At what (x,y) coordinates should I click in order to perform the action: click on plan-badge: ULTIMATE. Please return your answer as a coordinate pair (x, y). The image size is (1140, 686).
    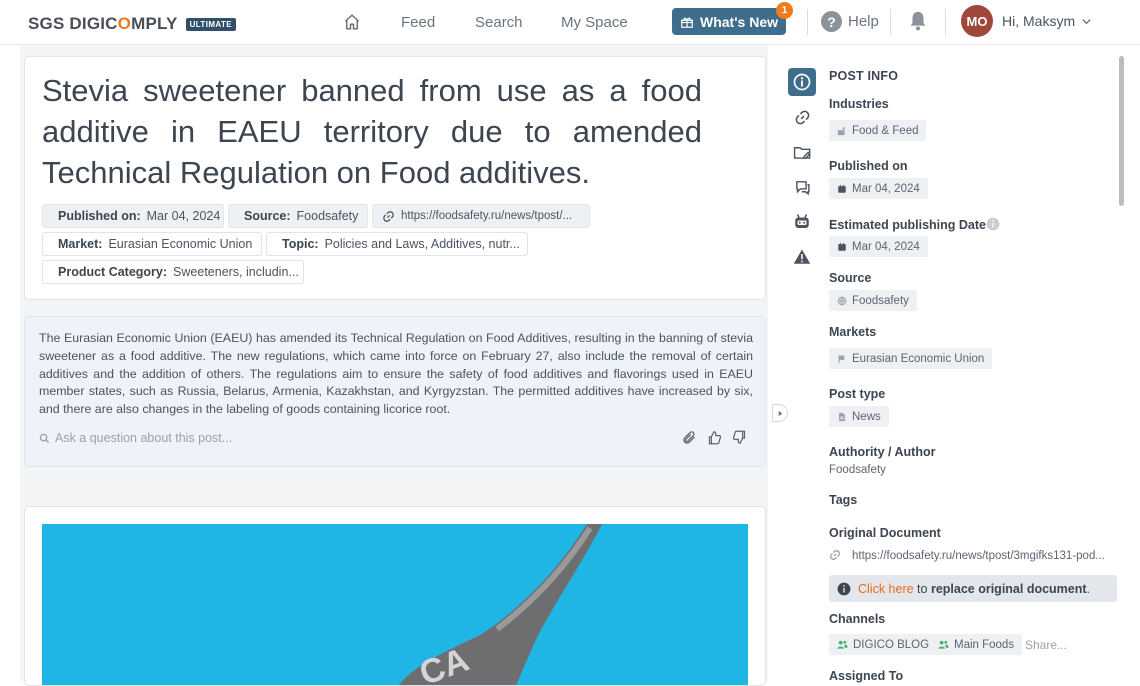
    Looking at the image, I should click on (211, 24).